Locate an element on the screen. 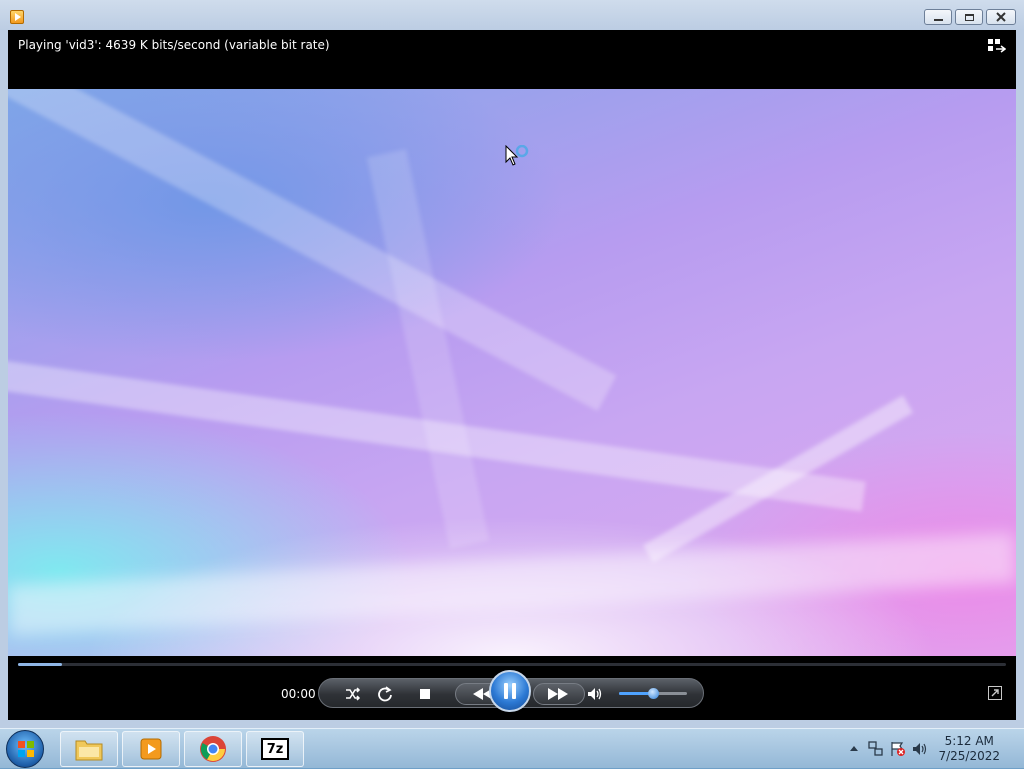  maximize-button is located at coordinates (969, 17).